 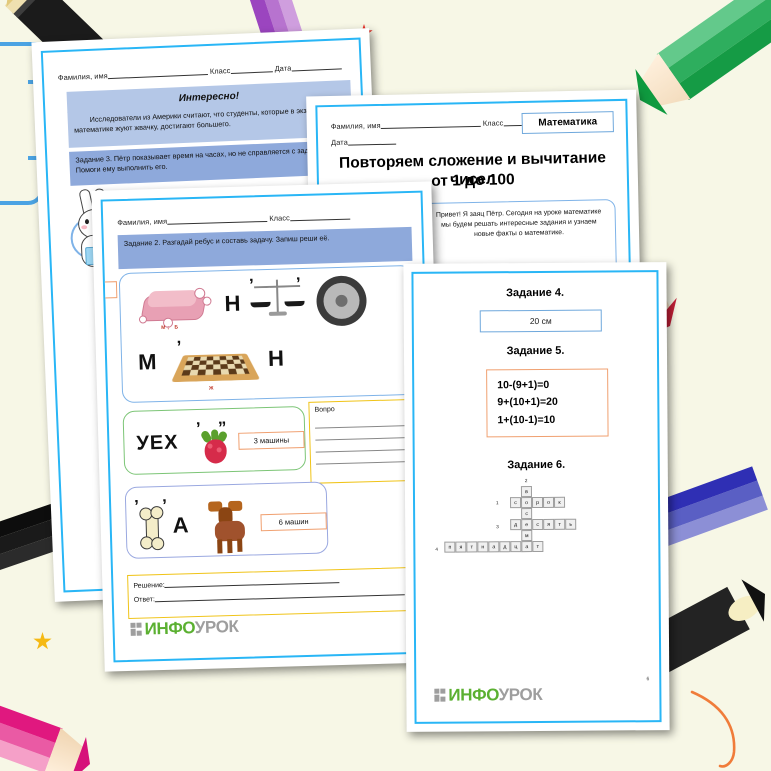 What do you see at coordinates (233, 219) in the screenshot?
I see `sheet-2-header: Фамилия, имя Класс` at bounding box center [233, 219].